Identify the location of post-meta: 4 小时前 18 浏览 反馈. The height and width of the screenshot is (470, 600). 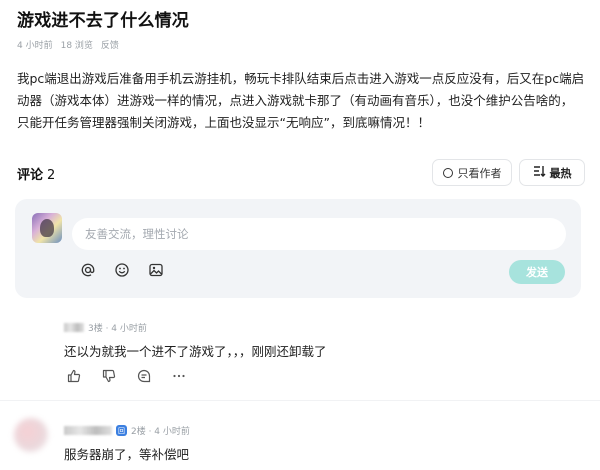
(68, 44).